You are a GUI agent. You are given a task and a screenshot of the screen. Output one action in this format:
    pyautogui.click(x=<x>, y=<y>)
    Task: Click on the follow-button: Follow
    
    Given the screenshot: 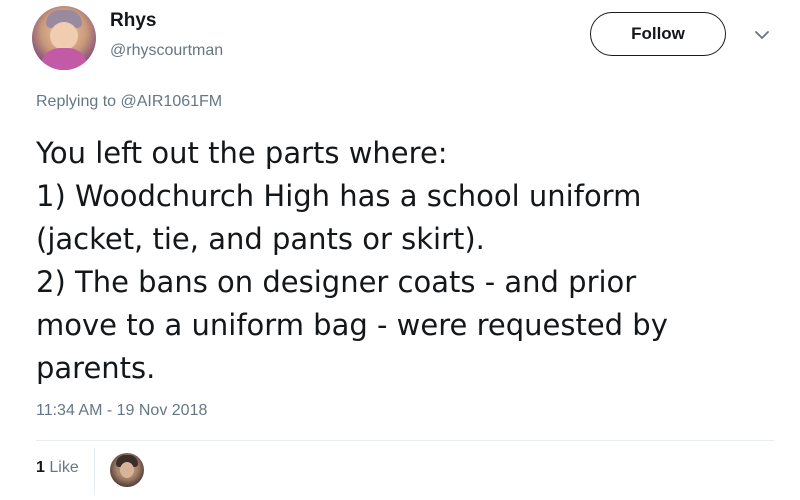 What is the action you would take?
    pyautogui.click(x=658, y=34)
    